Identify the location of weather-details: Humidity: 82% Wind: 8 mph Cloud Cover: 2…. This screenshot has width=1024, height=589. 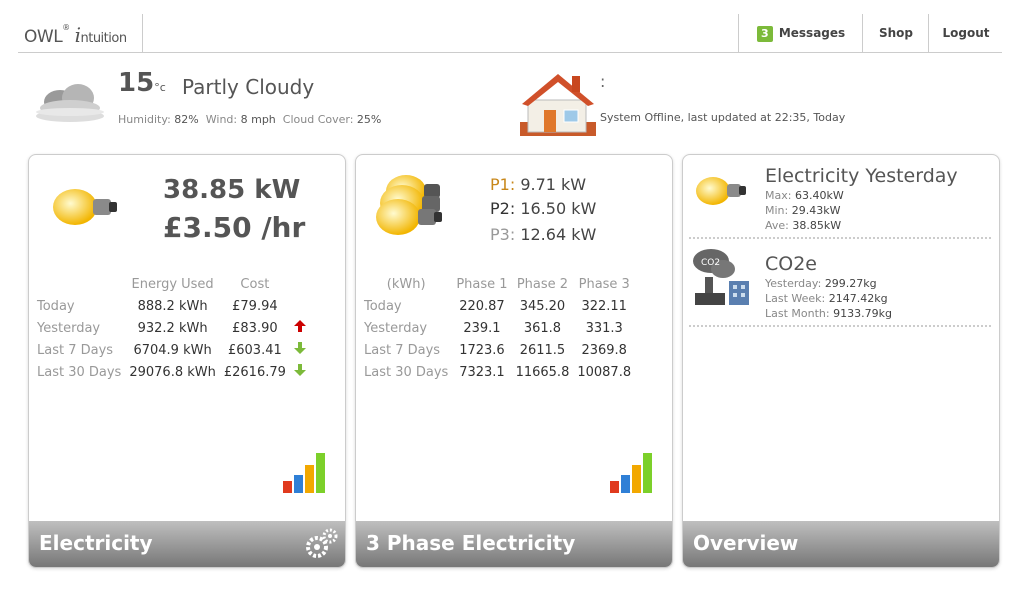
(249, 119).